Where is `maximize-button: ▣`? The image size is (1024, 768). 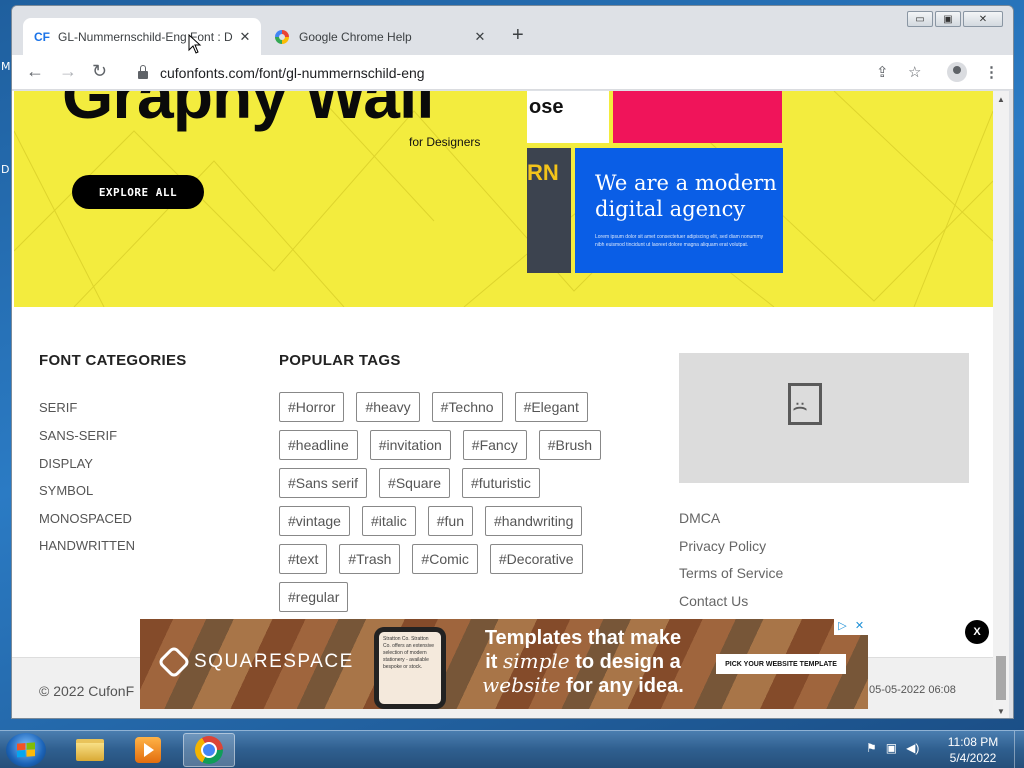 maximize-button: ▣ is located at coordinates (948, 19).